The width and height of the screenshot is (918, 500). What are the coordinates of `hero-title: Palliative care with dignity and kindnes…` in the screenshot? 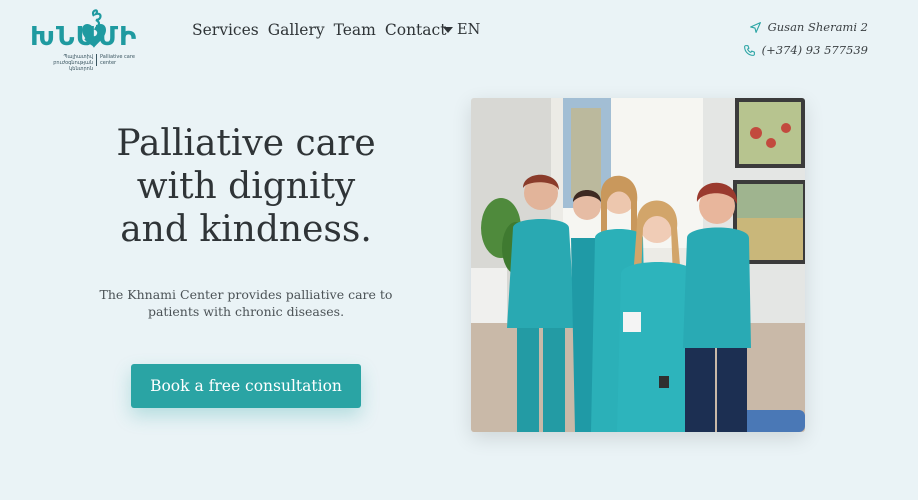 It's located at (246, 186).